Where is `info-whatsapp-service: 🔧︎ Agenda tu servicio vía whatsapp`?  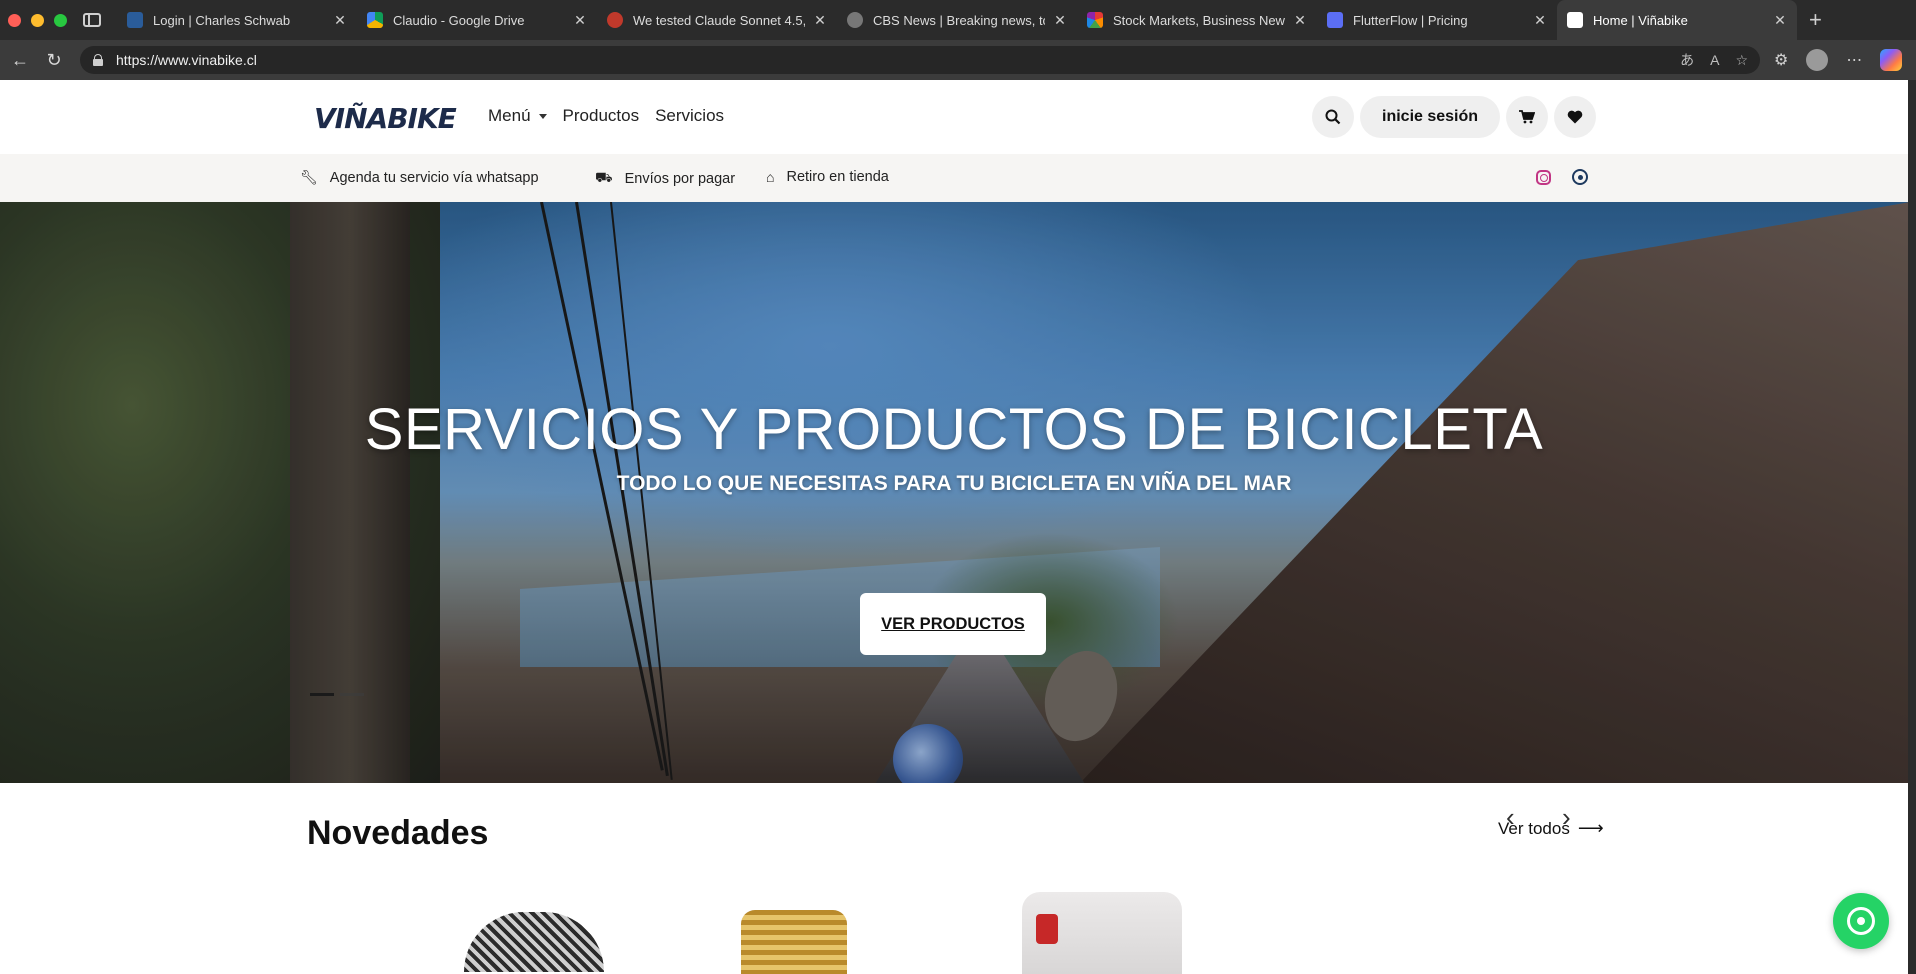
info-whatsapp-service: 🔧︎ Agenda tu servicio vía whatsapp is located at coordinates (419, 177).